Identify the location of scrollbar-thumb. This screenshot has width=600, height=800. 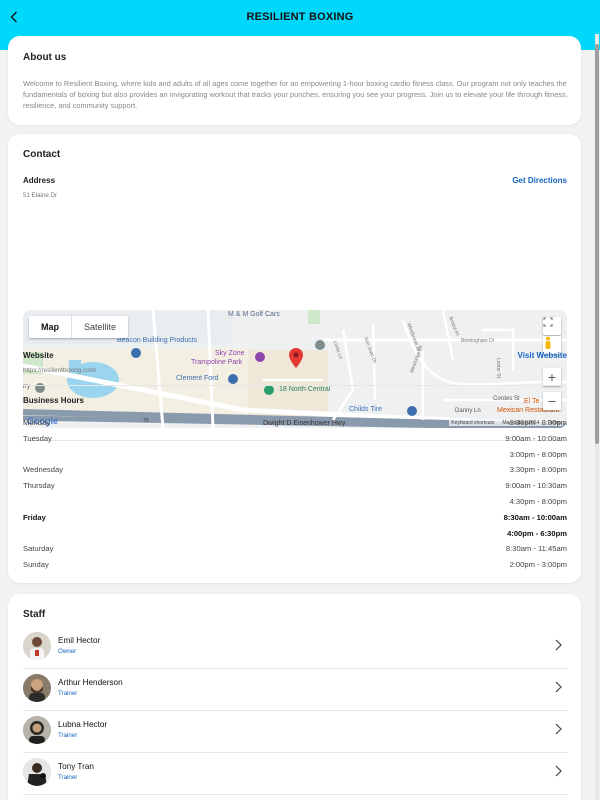
(597, 244).